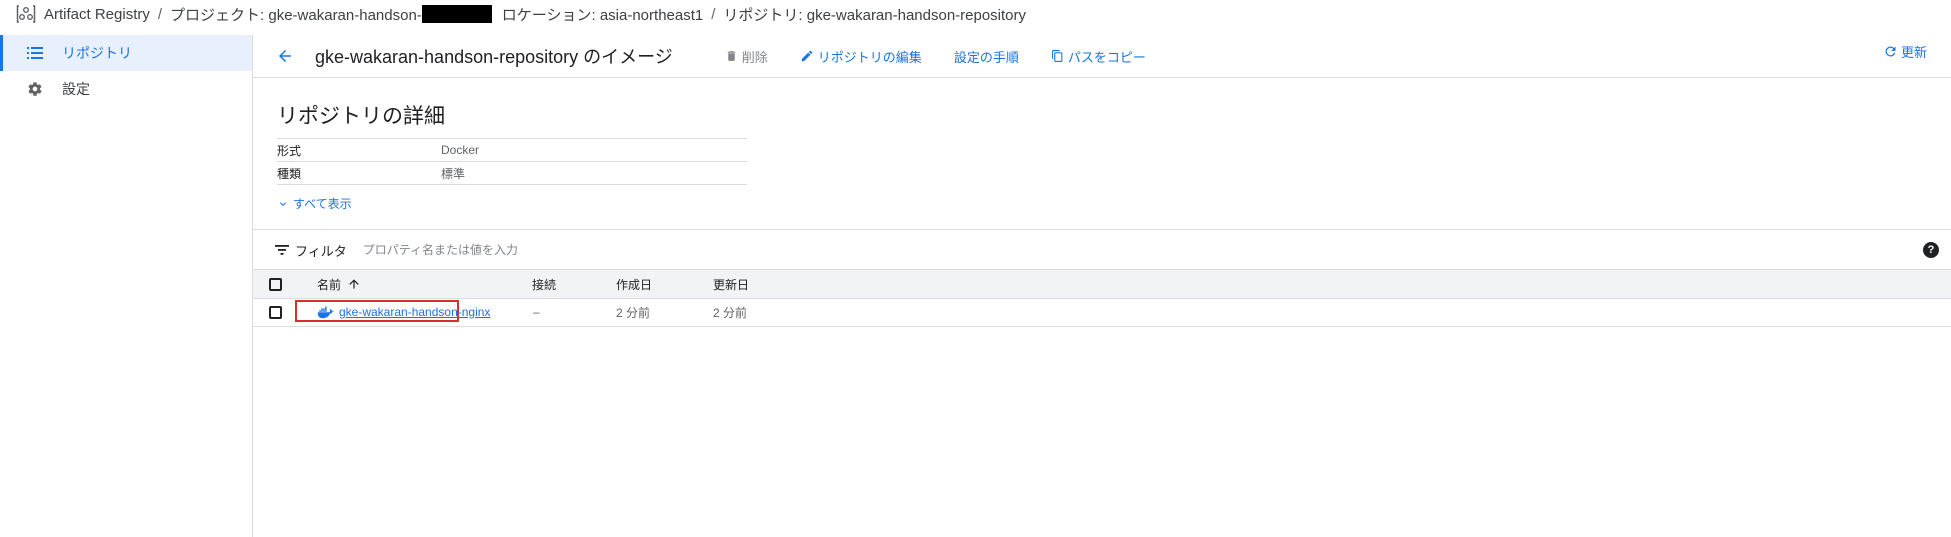 Image resolution: width=1951 pixels, height=537 pixels. Describe the element at coordinates (126, 89) in the screenshot. I see `sidebar-item-settings: 設定` at that location.